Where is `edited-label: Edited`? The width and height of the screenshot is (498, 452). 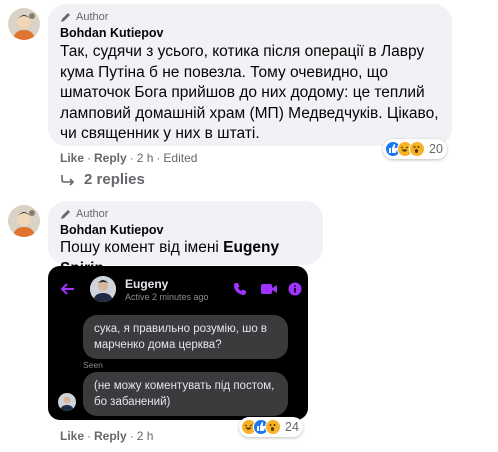 edited-label: Edited is located at coordinates (180, 158).